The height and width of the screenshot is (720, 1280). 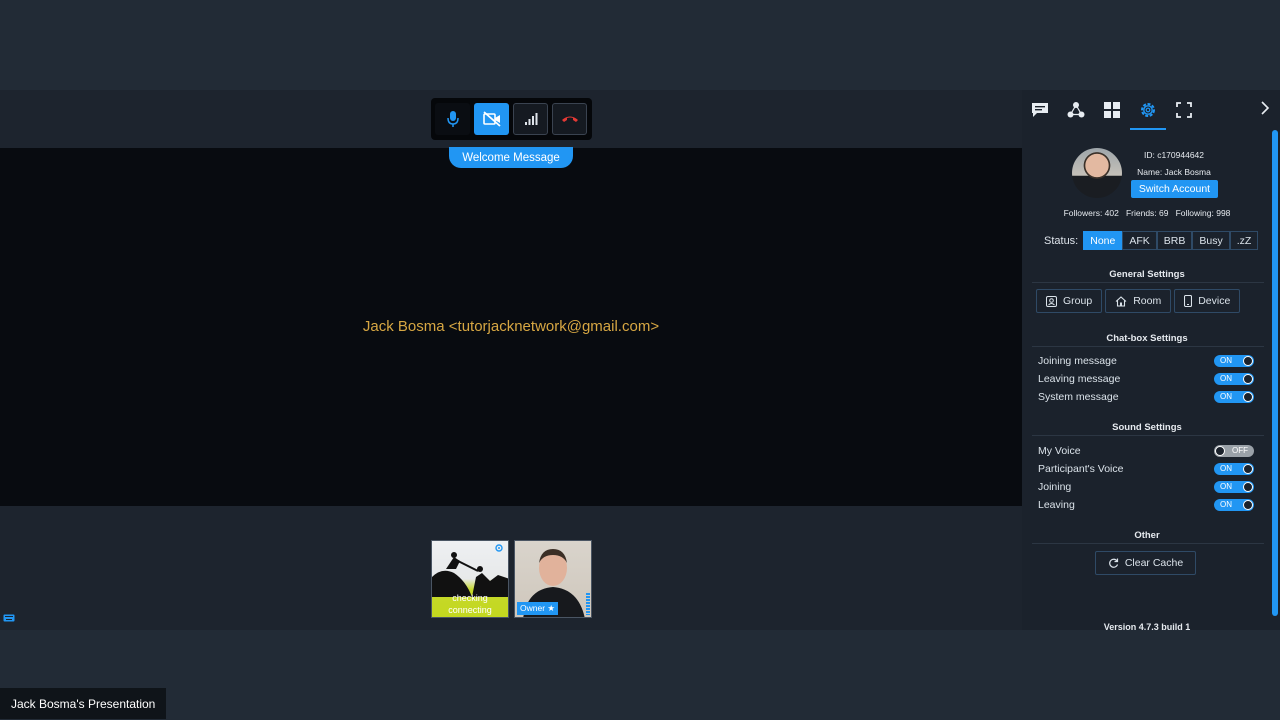 I want to click on joining-message-toggle: ON, so click(x=1234, y=361).